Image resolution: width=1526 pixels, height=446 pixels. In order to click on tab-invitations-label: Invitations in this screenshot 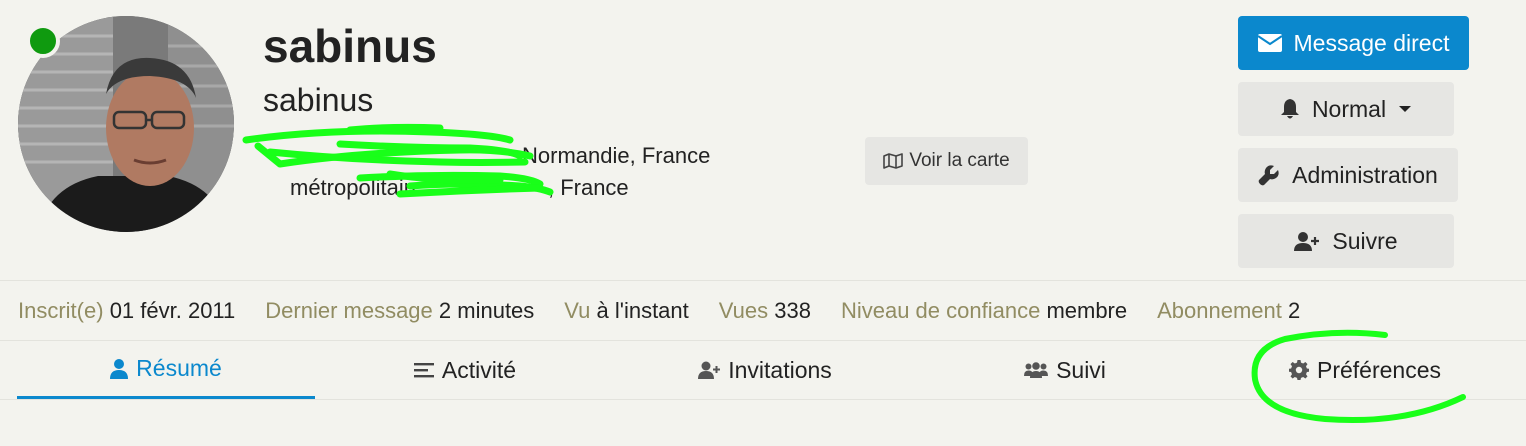, I will do `click(780, 369)`.